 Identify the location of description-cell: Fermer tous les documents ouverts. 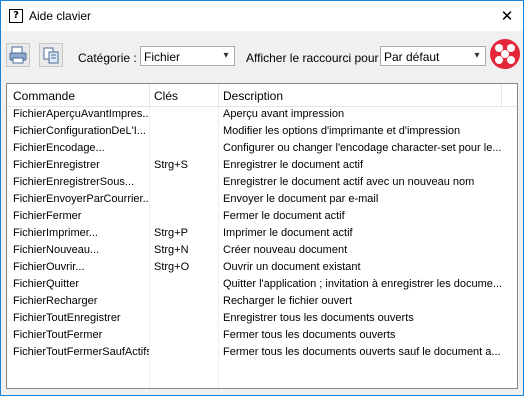
(309, 335).